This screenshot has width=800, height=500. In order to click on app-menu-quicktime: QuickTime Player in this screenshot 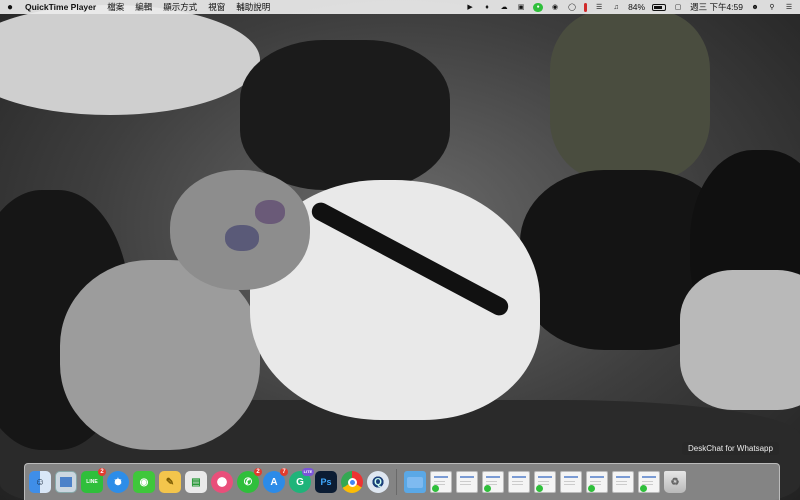, I will do `click(60, 7)`.